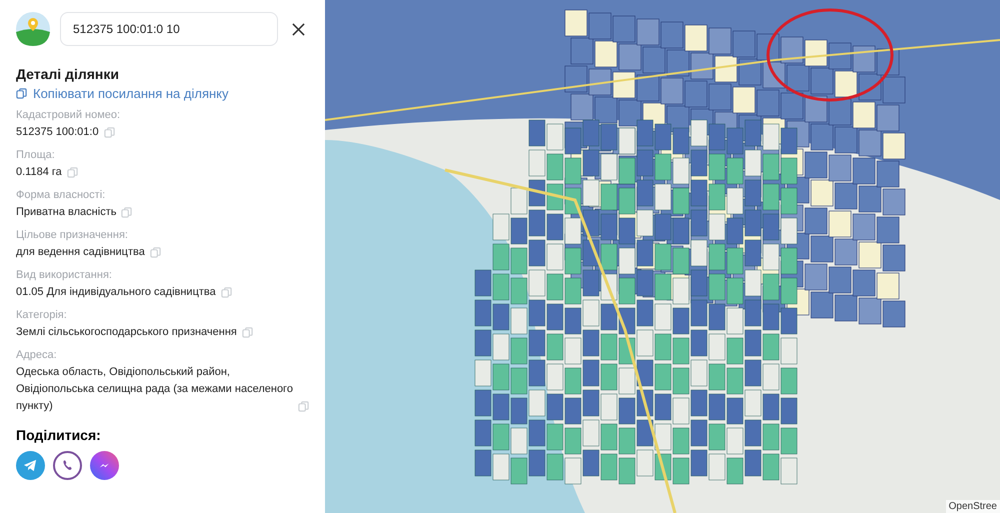  Describe the element at coordinates (61, 195) in the screenshot. I see `field-label: Форма власності:` at that location.